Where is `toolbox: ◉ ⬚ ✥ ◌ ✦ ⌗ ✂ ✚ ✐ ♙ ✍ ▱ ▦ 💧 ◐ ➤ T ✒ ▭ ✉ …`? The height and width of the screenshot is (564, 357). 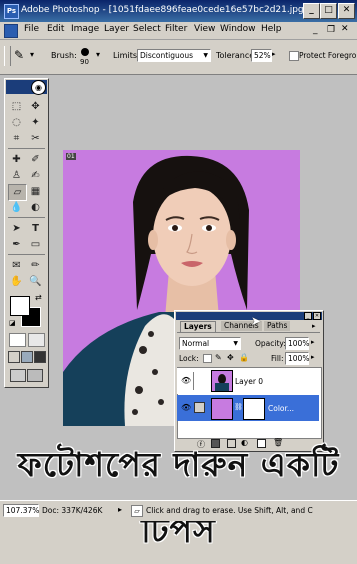
toolbox: ◉ ⬚ ✥ ◌ ✦ ⌗ ✂ ✚ ✐ ♙ ✍ ▱ ▦ 💧 ◐ ➤ T ✒ ▭ ✉ … is located at coordinates (26, 233).